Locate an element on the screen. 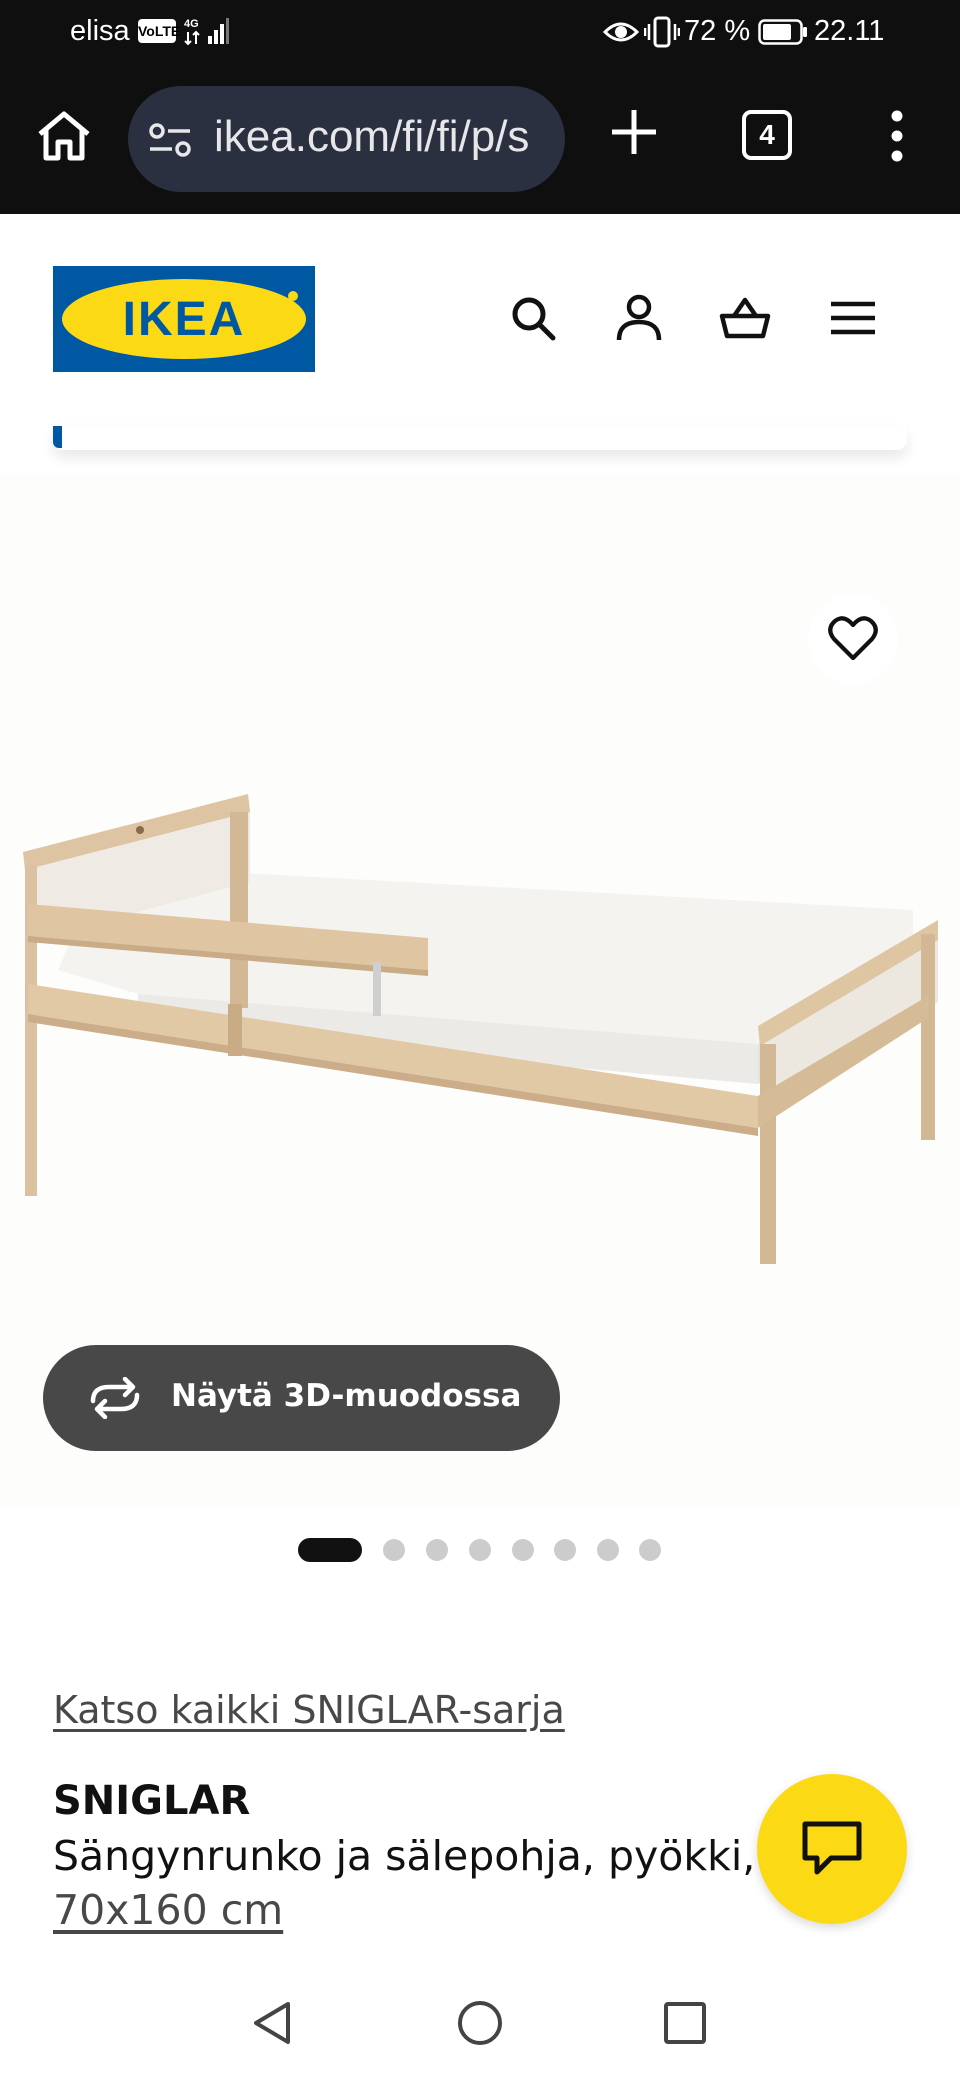 The height and width of the screenshot is (2080, 960). carrier-label: elisa is located at coordinates (100, 31).